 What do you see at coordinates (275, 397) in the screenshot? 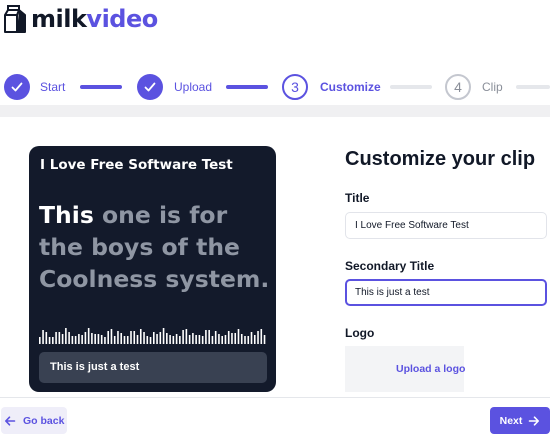
I see `footer-divider` at bounding box center [275, 397].